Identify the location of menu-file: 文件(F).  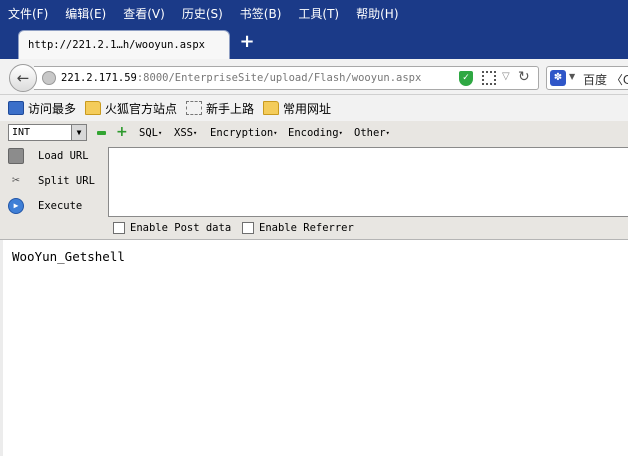
(28, 13).